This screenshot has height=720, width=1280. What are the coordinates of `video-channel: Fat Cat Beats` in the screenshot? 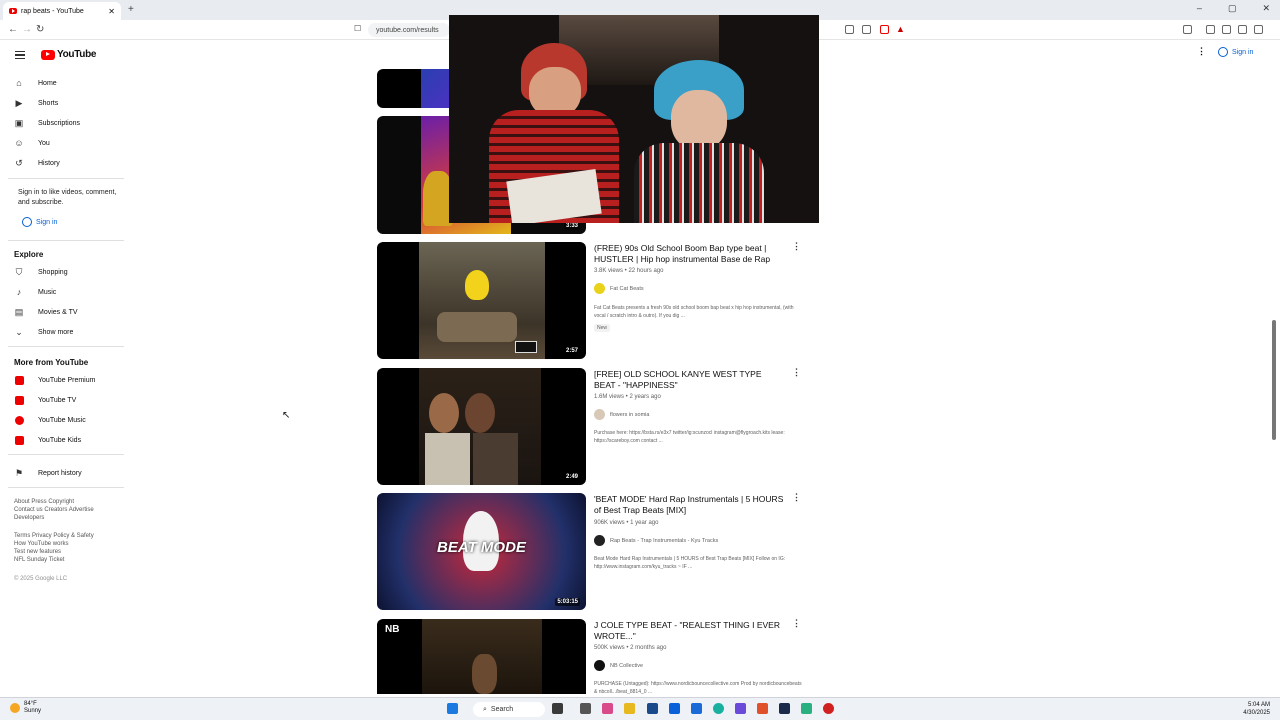 It's located at (619, 288).